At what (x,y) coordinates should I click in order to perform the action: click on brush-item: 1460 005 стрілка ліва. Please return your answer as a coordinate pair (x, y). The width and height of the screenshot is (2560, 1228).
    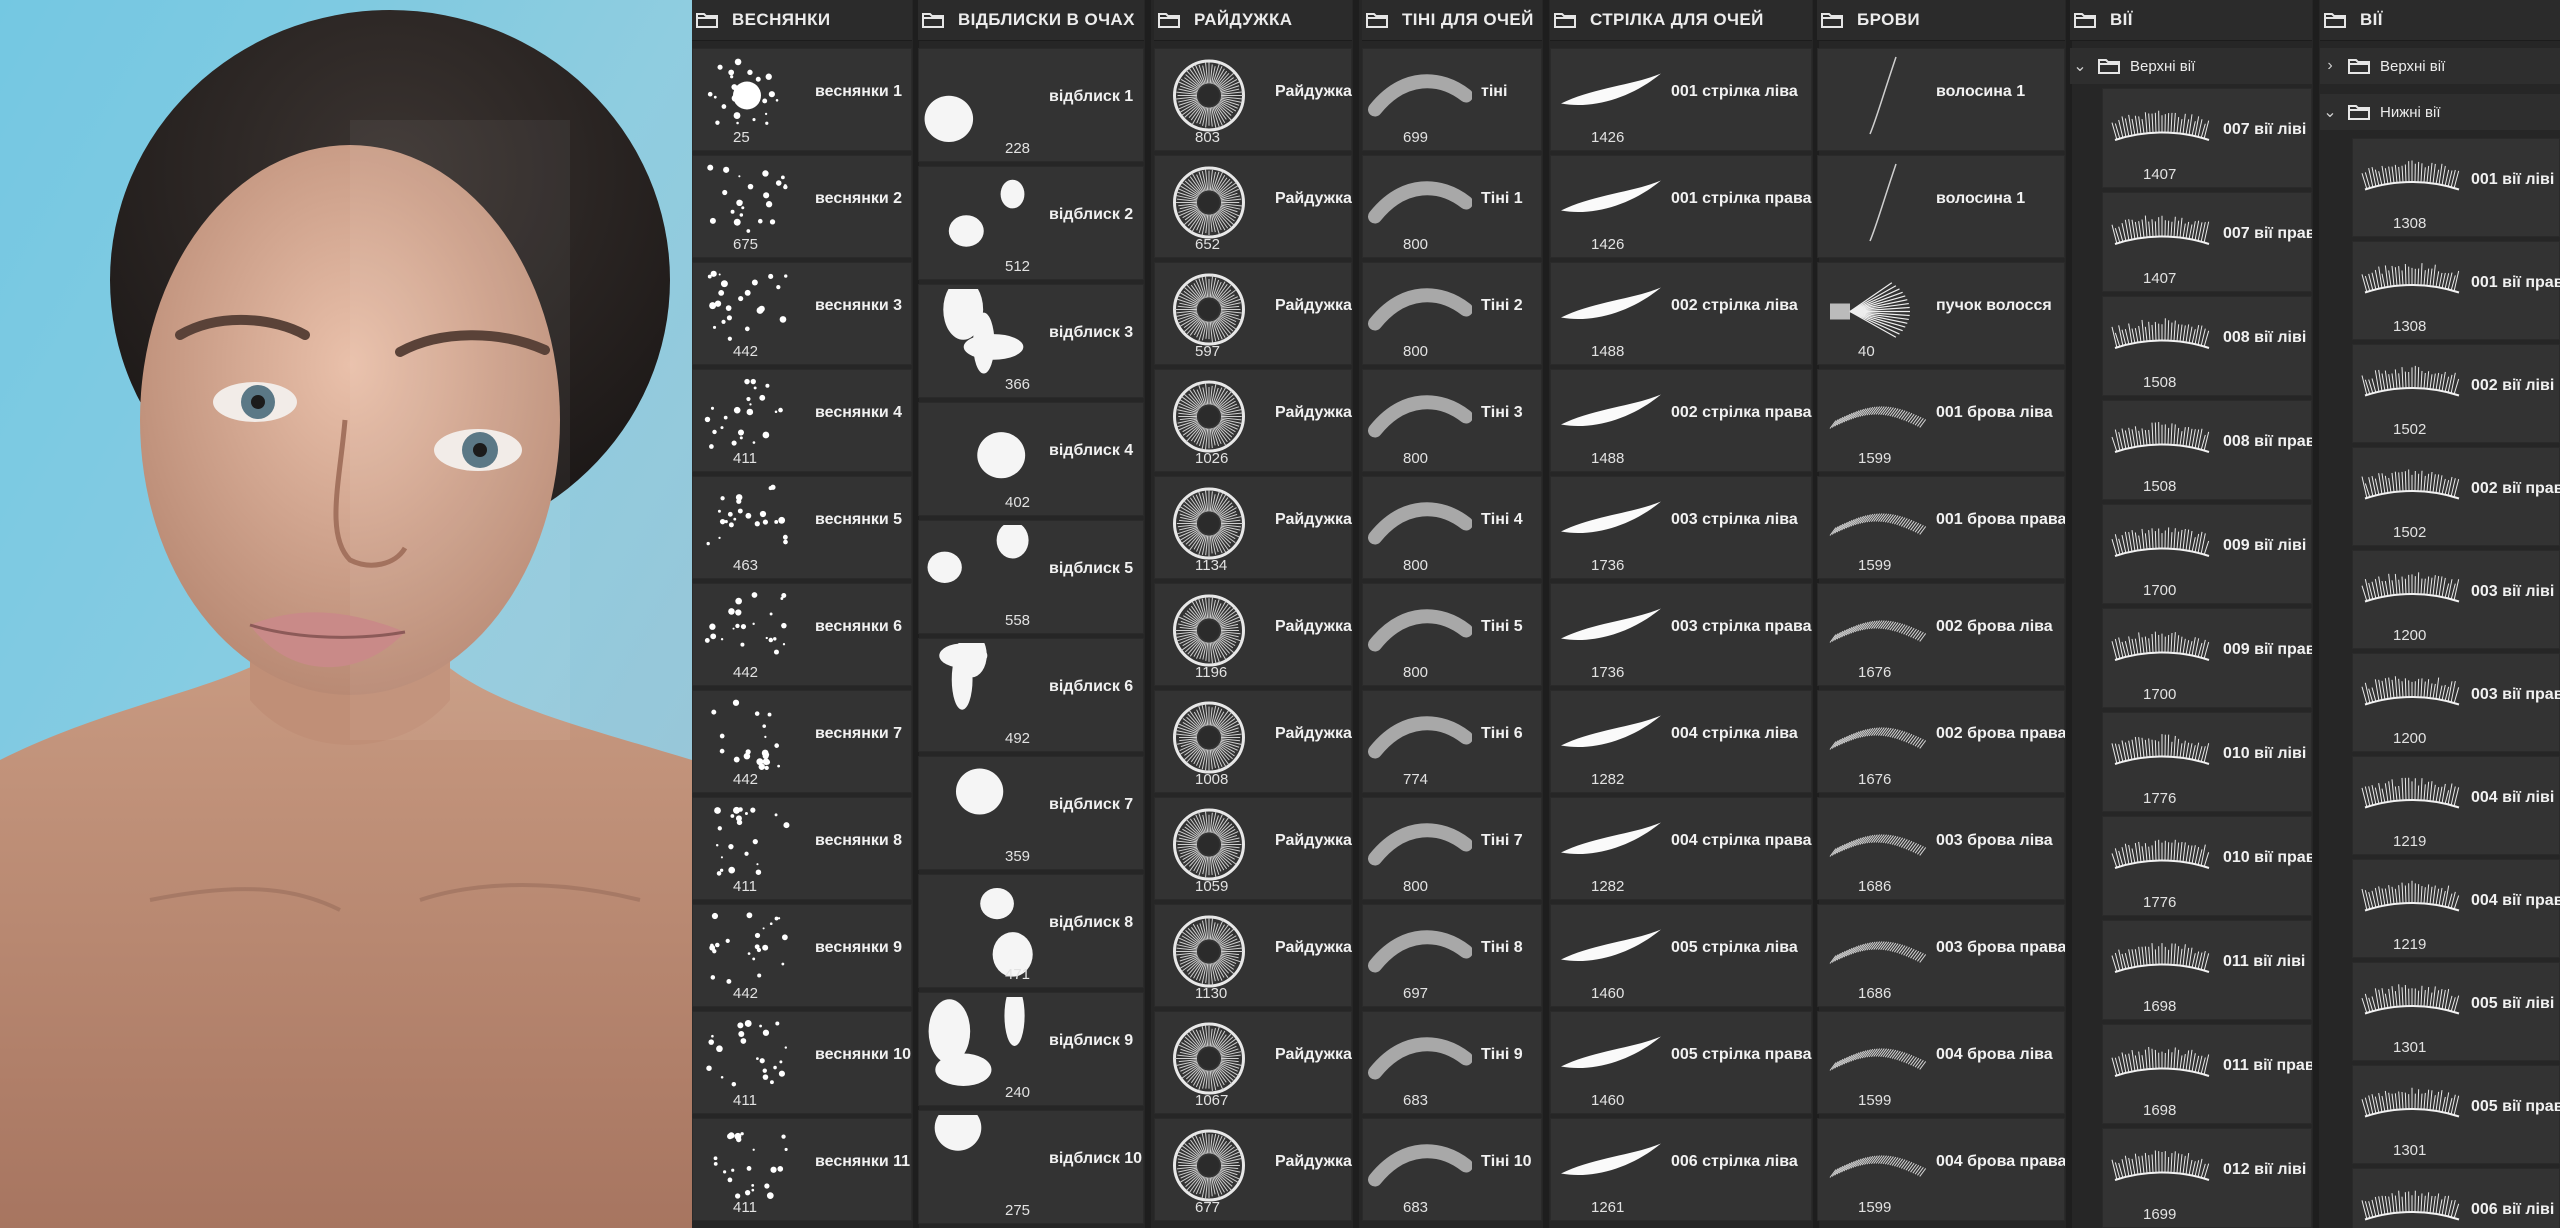
    Looking at the image, I should click on (1681, 955).